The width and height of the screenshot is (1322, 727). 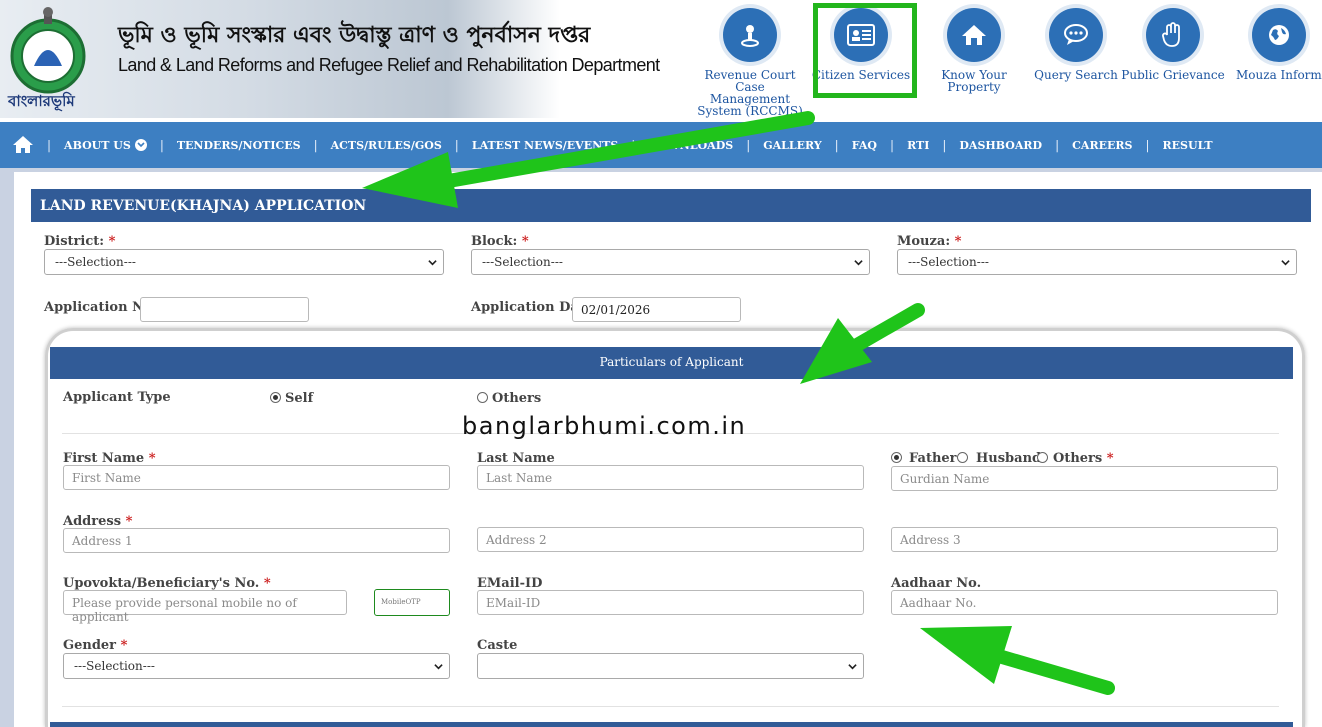 I want to click on service-label: Mouza Informati, so click(x=1279, y=75).